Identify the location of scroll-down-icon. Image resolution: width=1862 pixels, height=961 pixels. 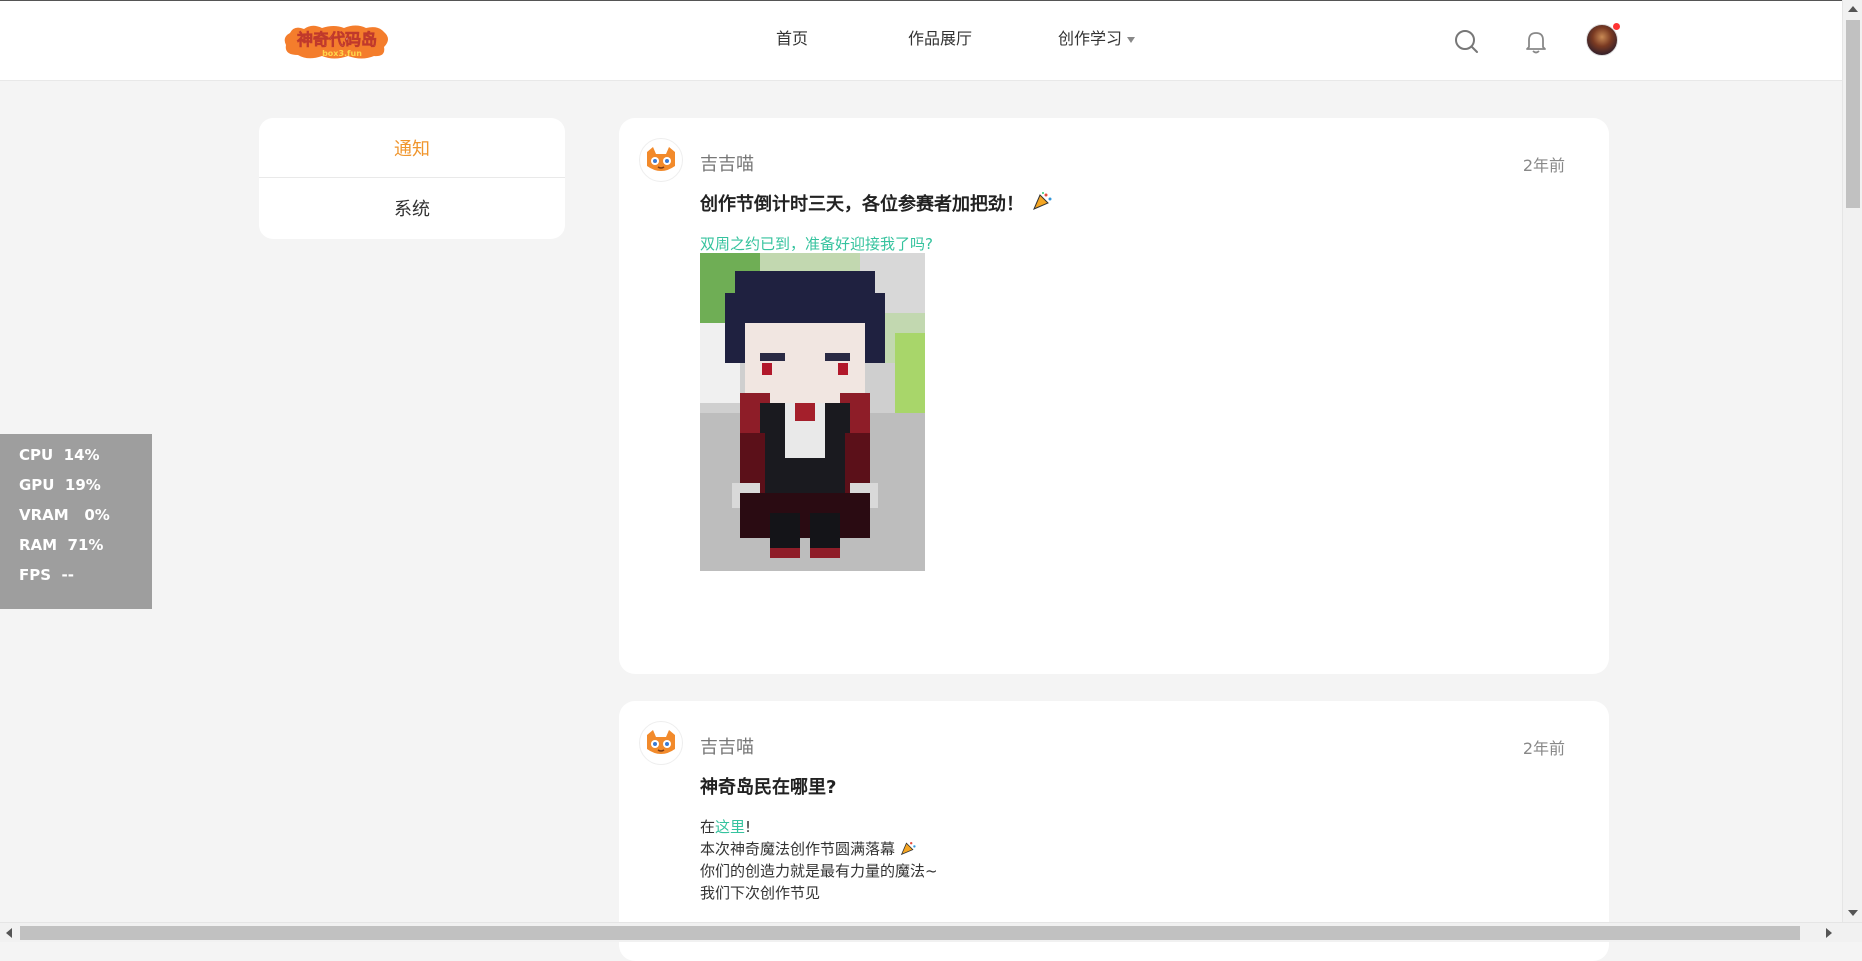
(1853, 913).